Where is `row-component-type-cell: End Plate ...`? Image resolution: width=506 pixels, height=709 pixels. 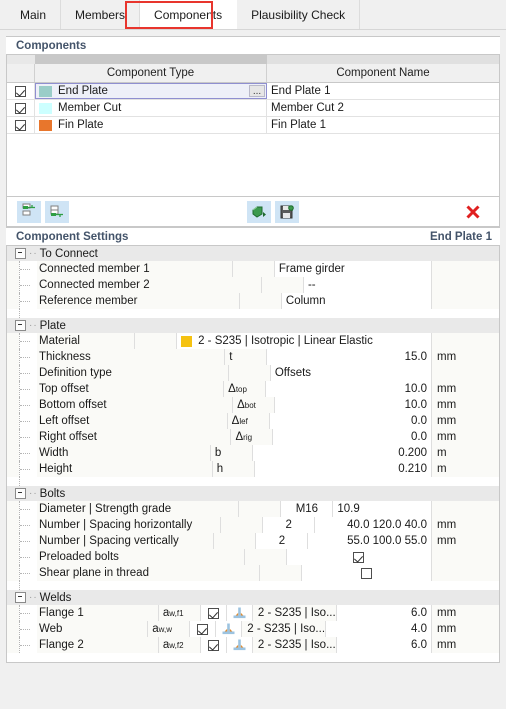 row-component-type-cell: End Plate ... is located at coordinates (151, 91).